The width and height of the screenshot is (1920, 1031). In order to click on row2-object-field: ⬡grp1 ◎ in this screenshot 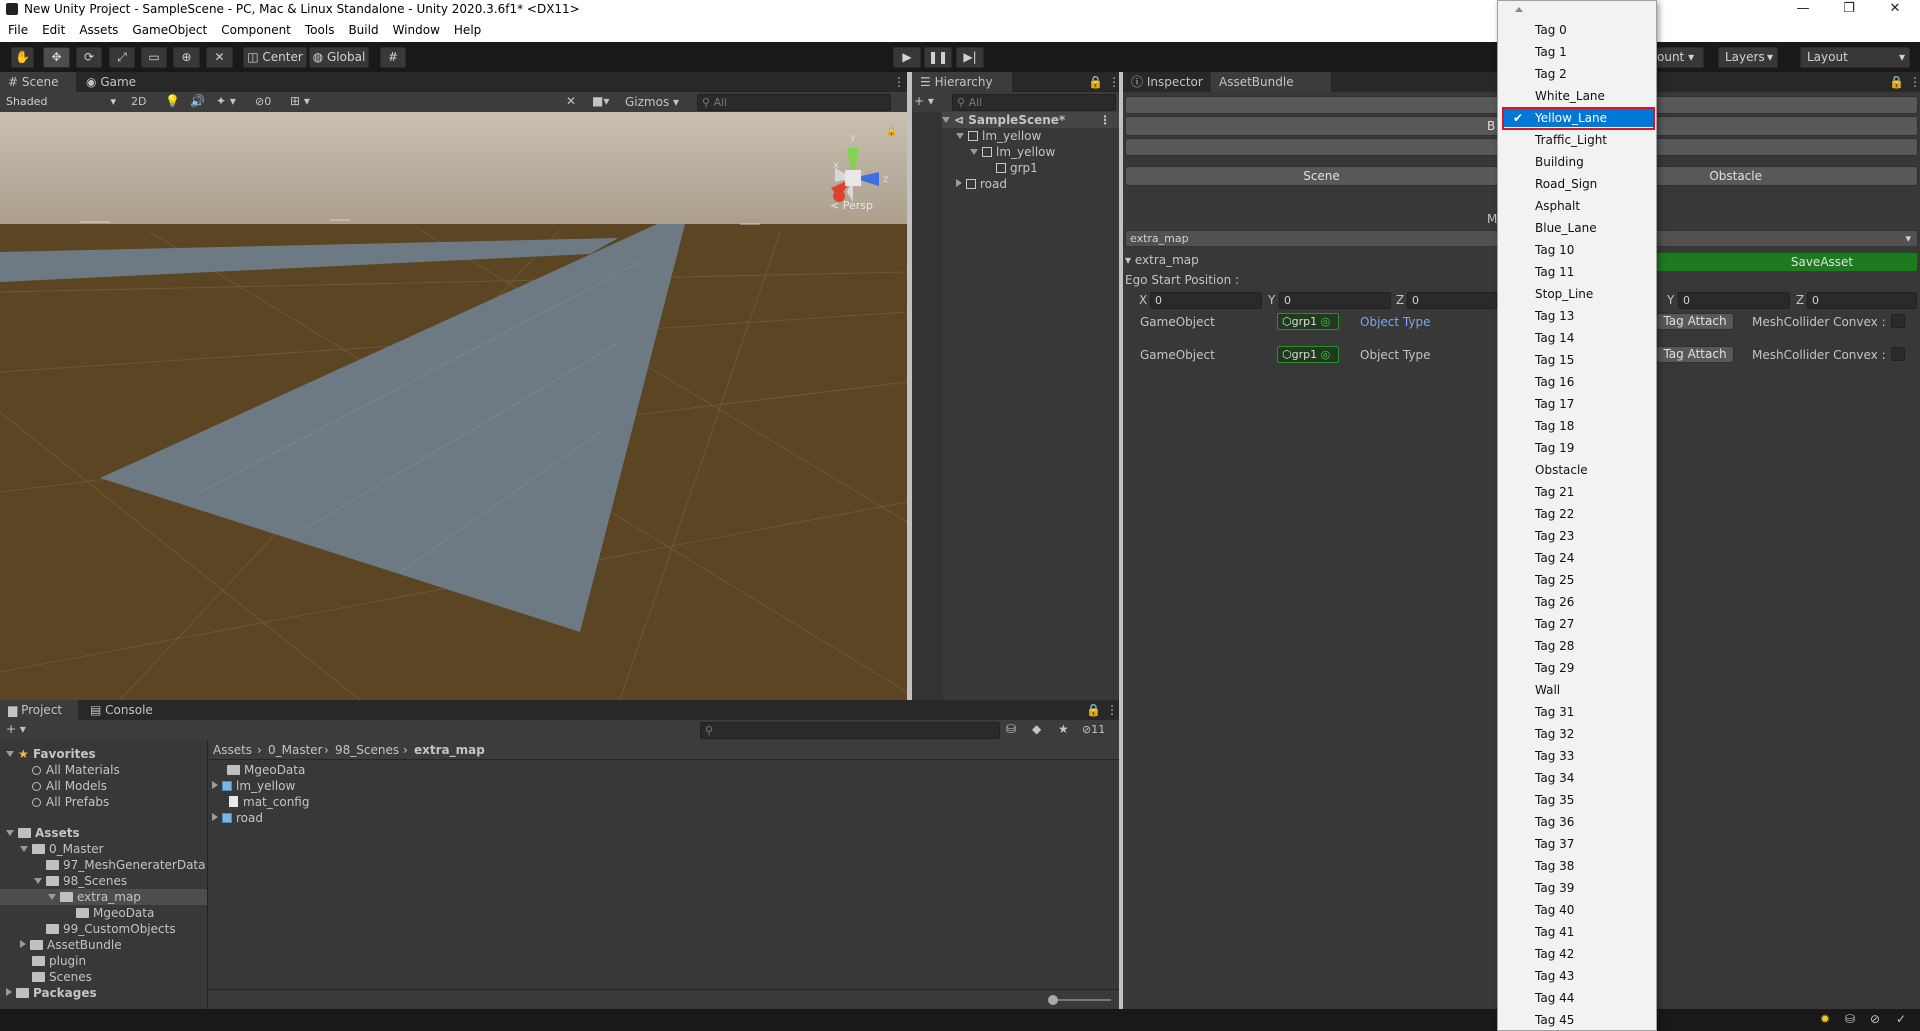, I will do `click(1308, 354)`.